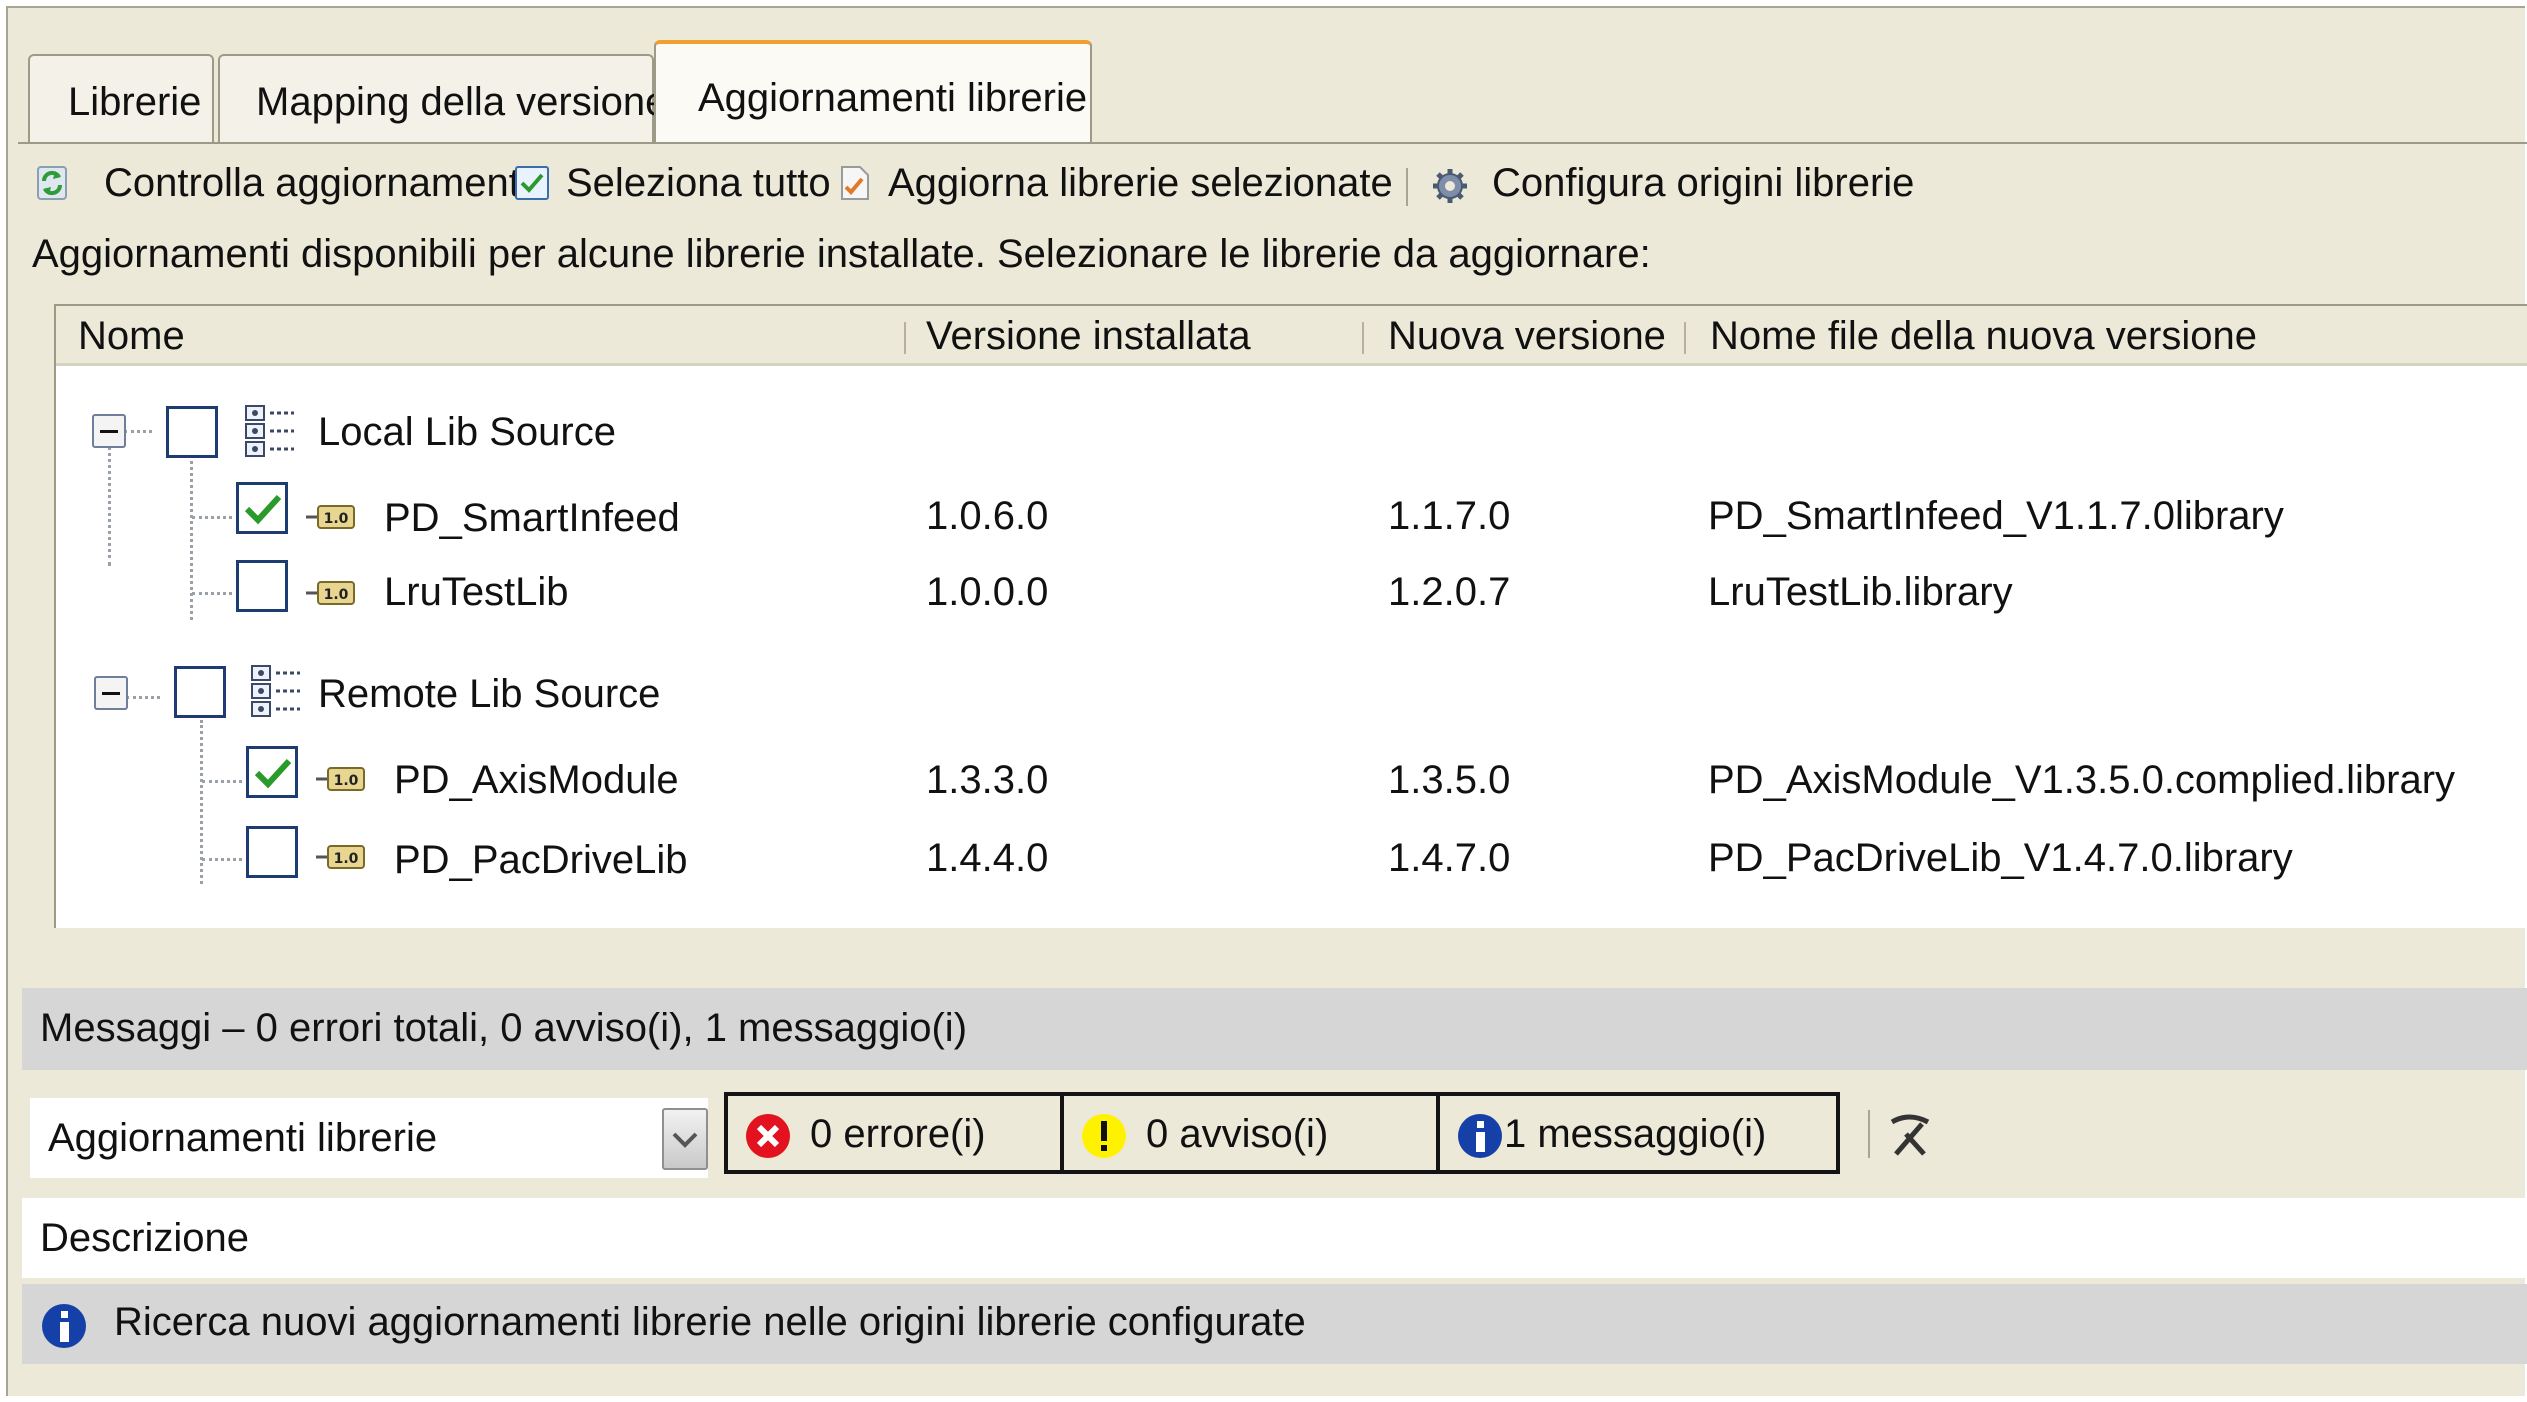  What do you see at coordinates (536, 780) in the screenshot?
I see `library-name: PD_AxisModule` at bounding box center [536, 780].